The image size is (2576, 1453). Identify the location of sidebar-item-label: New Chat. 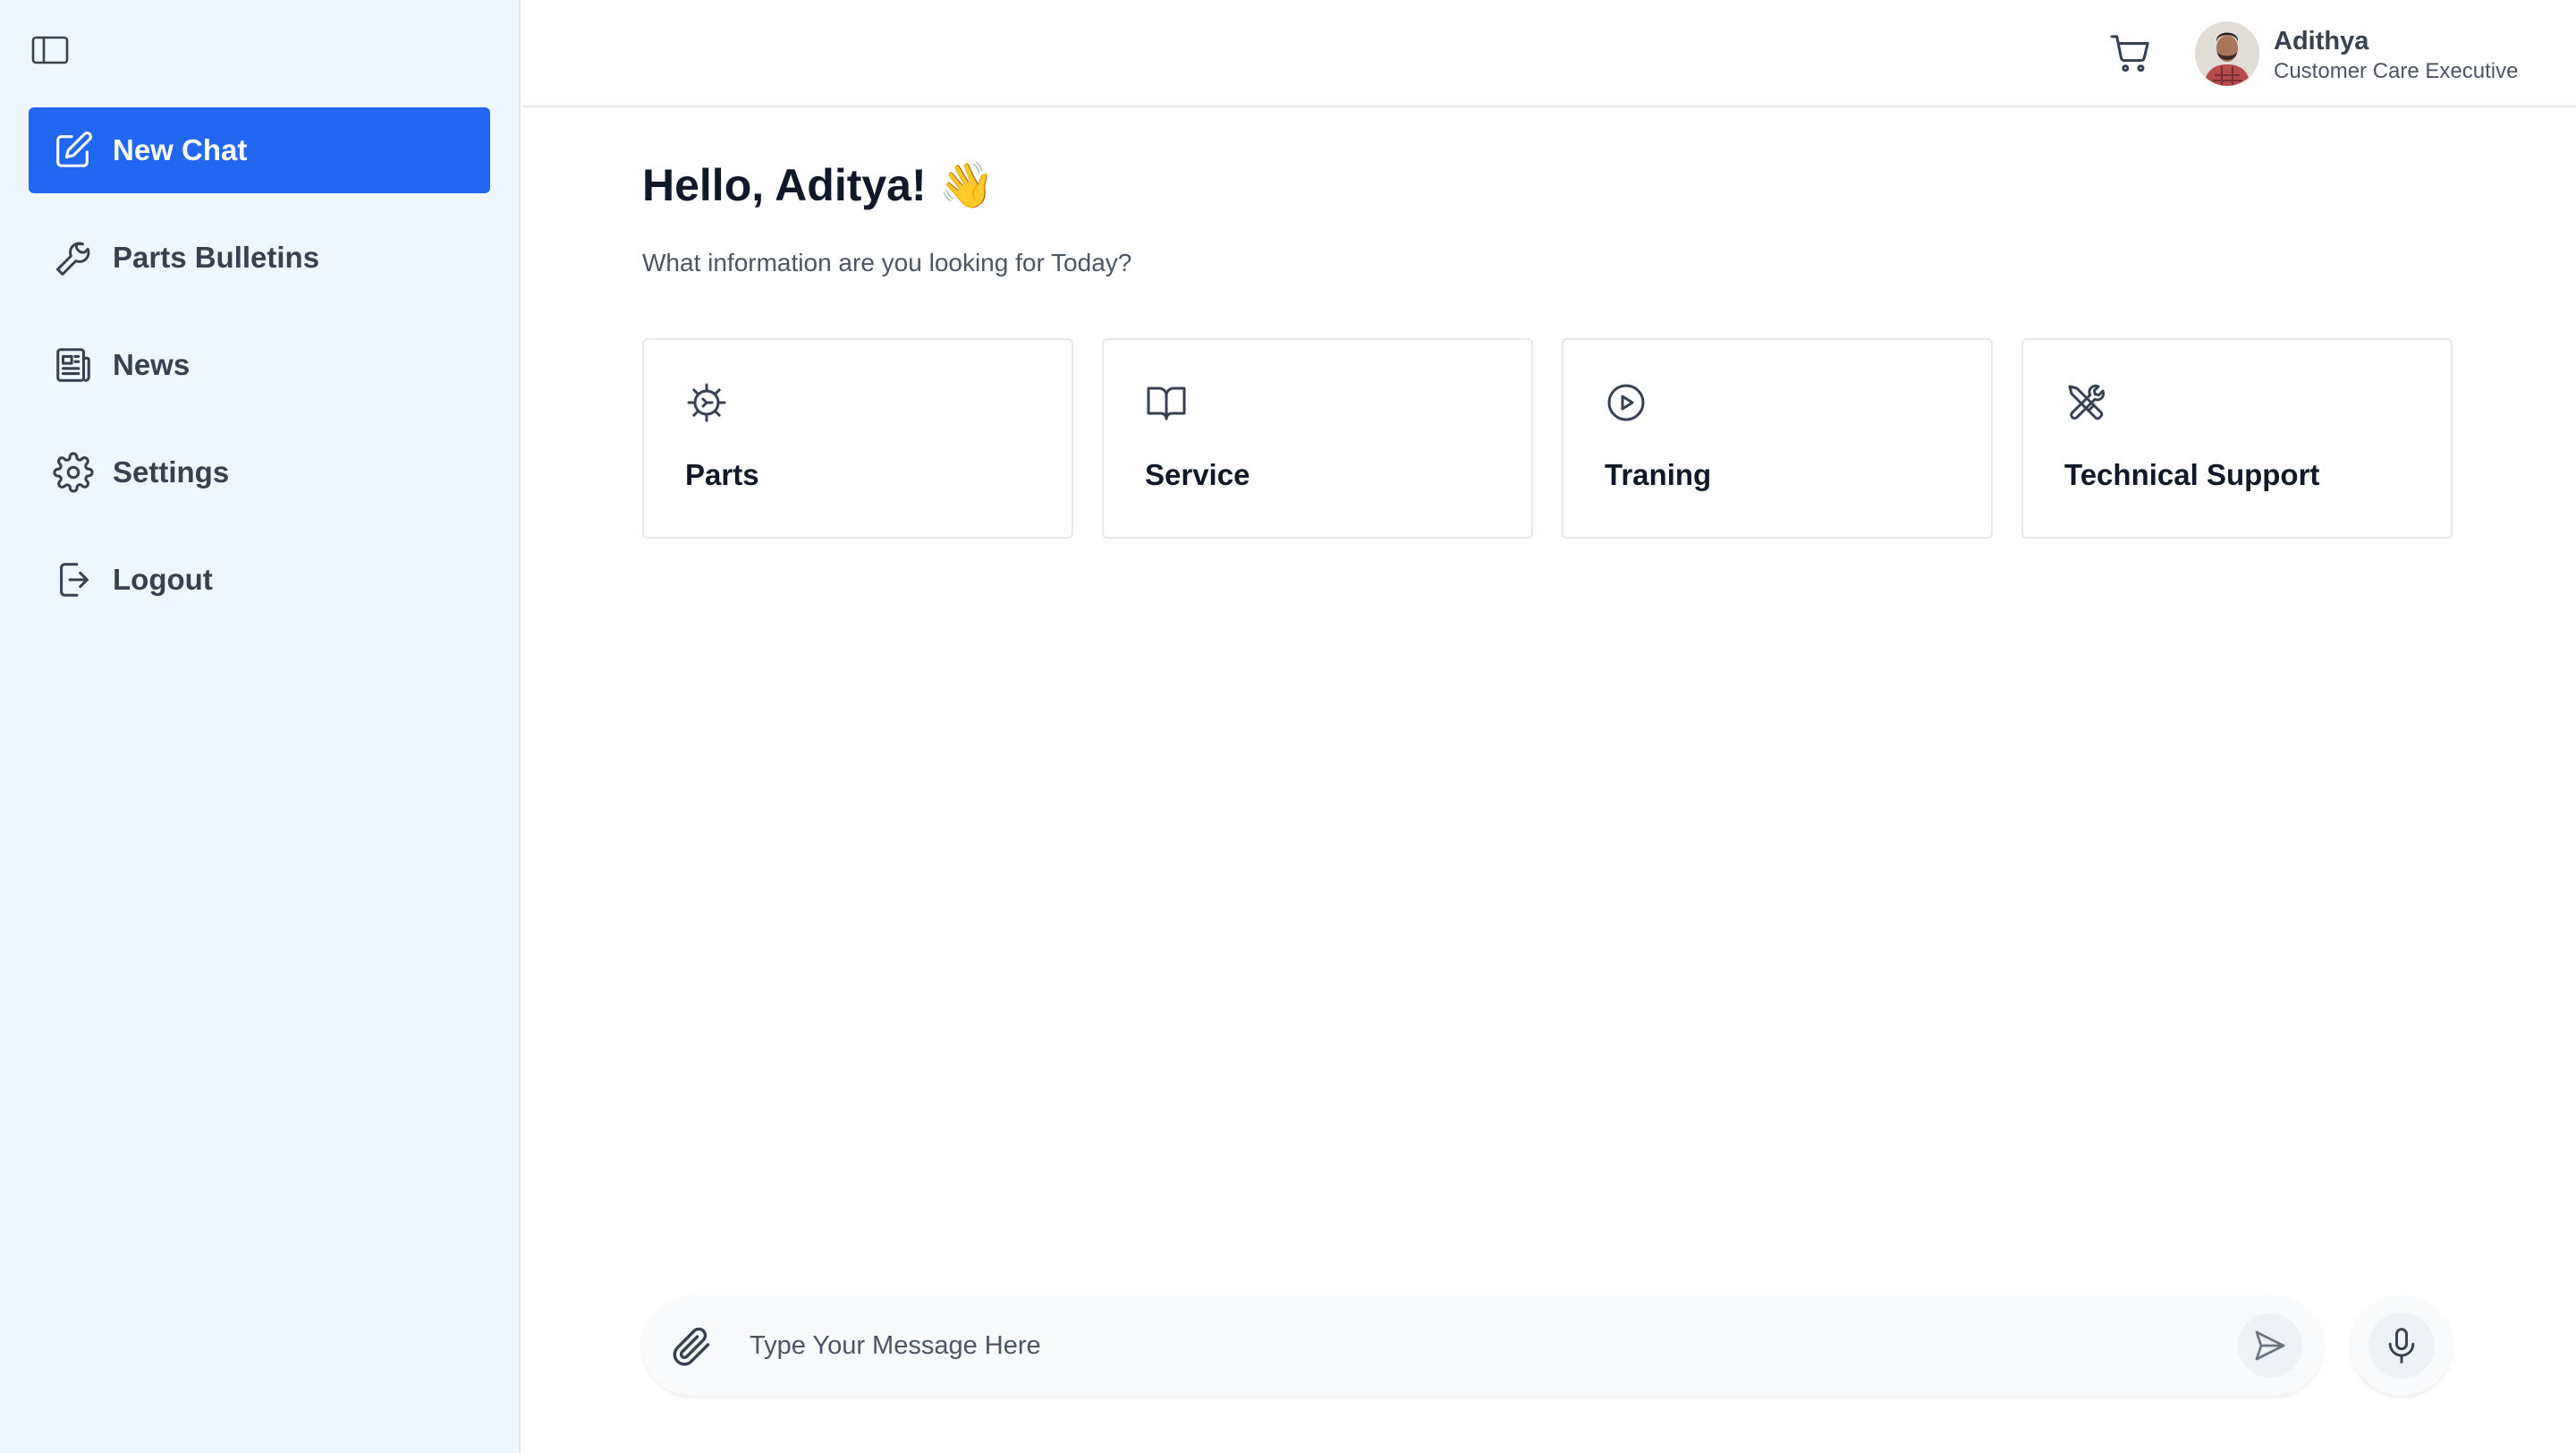
(180, 149).